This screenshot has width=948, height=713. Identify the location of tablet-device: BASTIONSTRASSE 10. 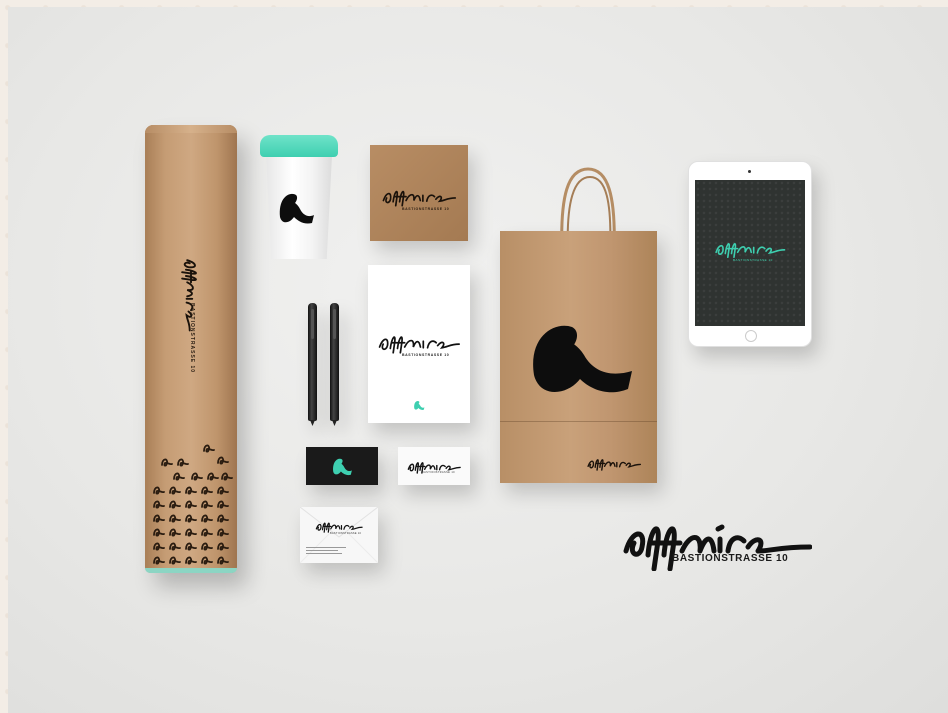
(750, 254).